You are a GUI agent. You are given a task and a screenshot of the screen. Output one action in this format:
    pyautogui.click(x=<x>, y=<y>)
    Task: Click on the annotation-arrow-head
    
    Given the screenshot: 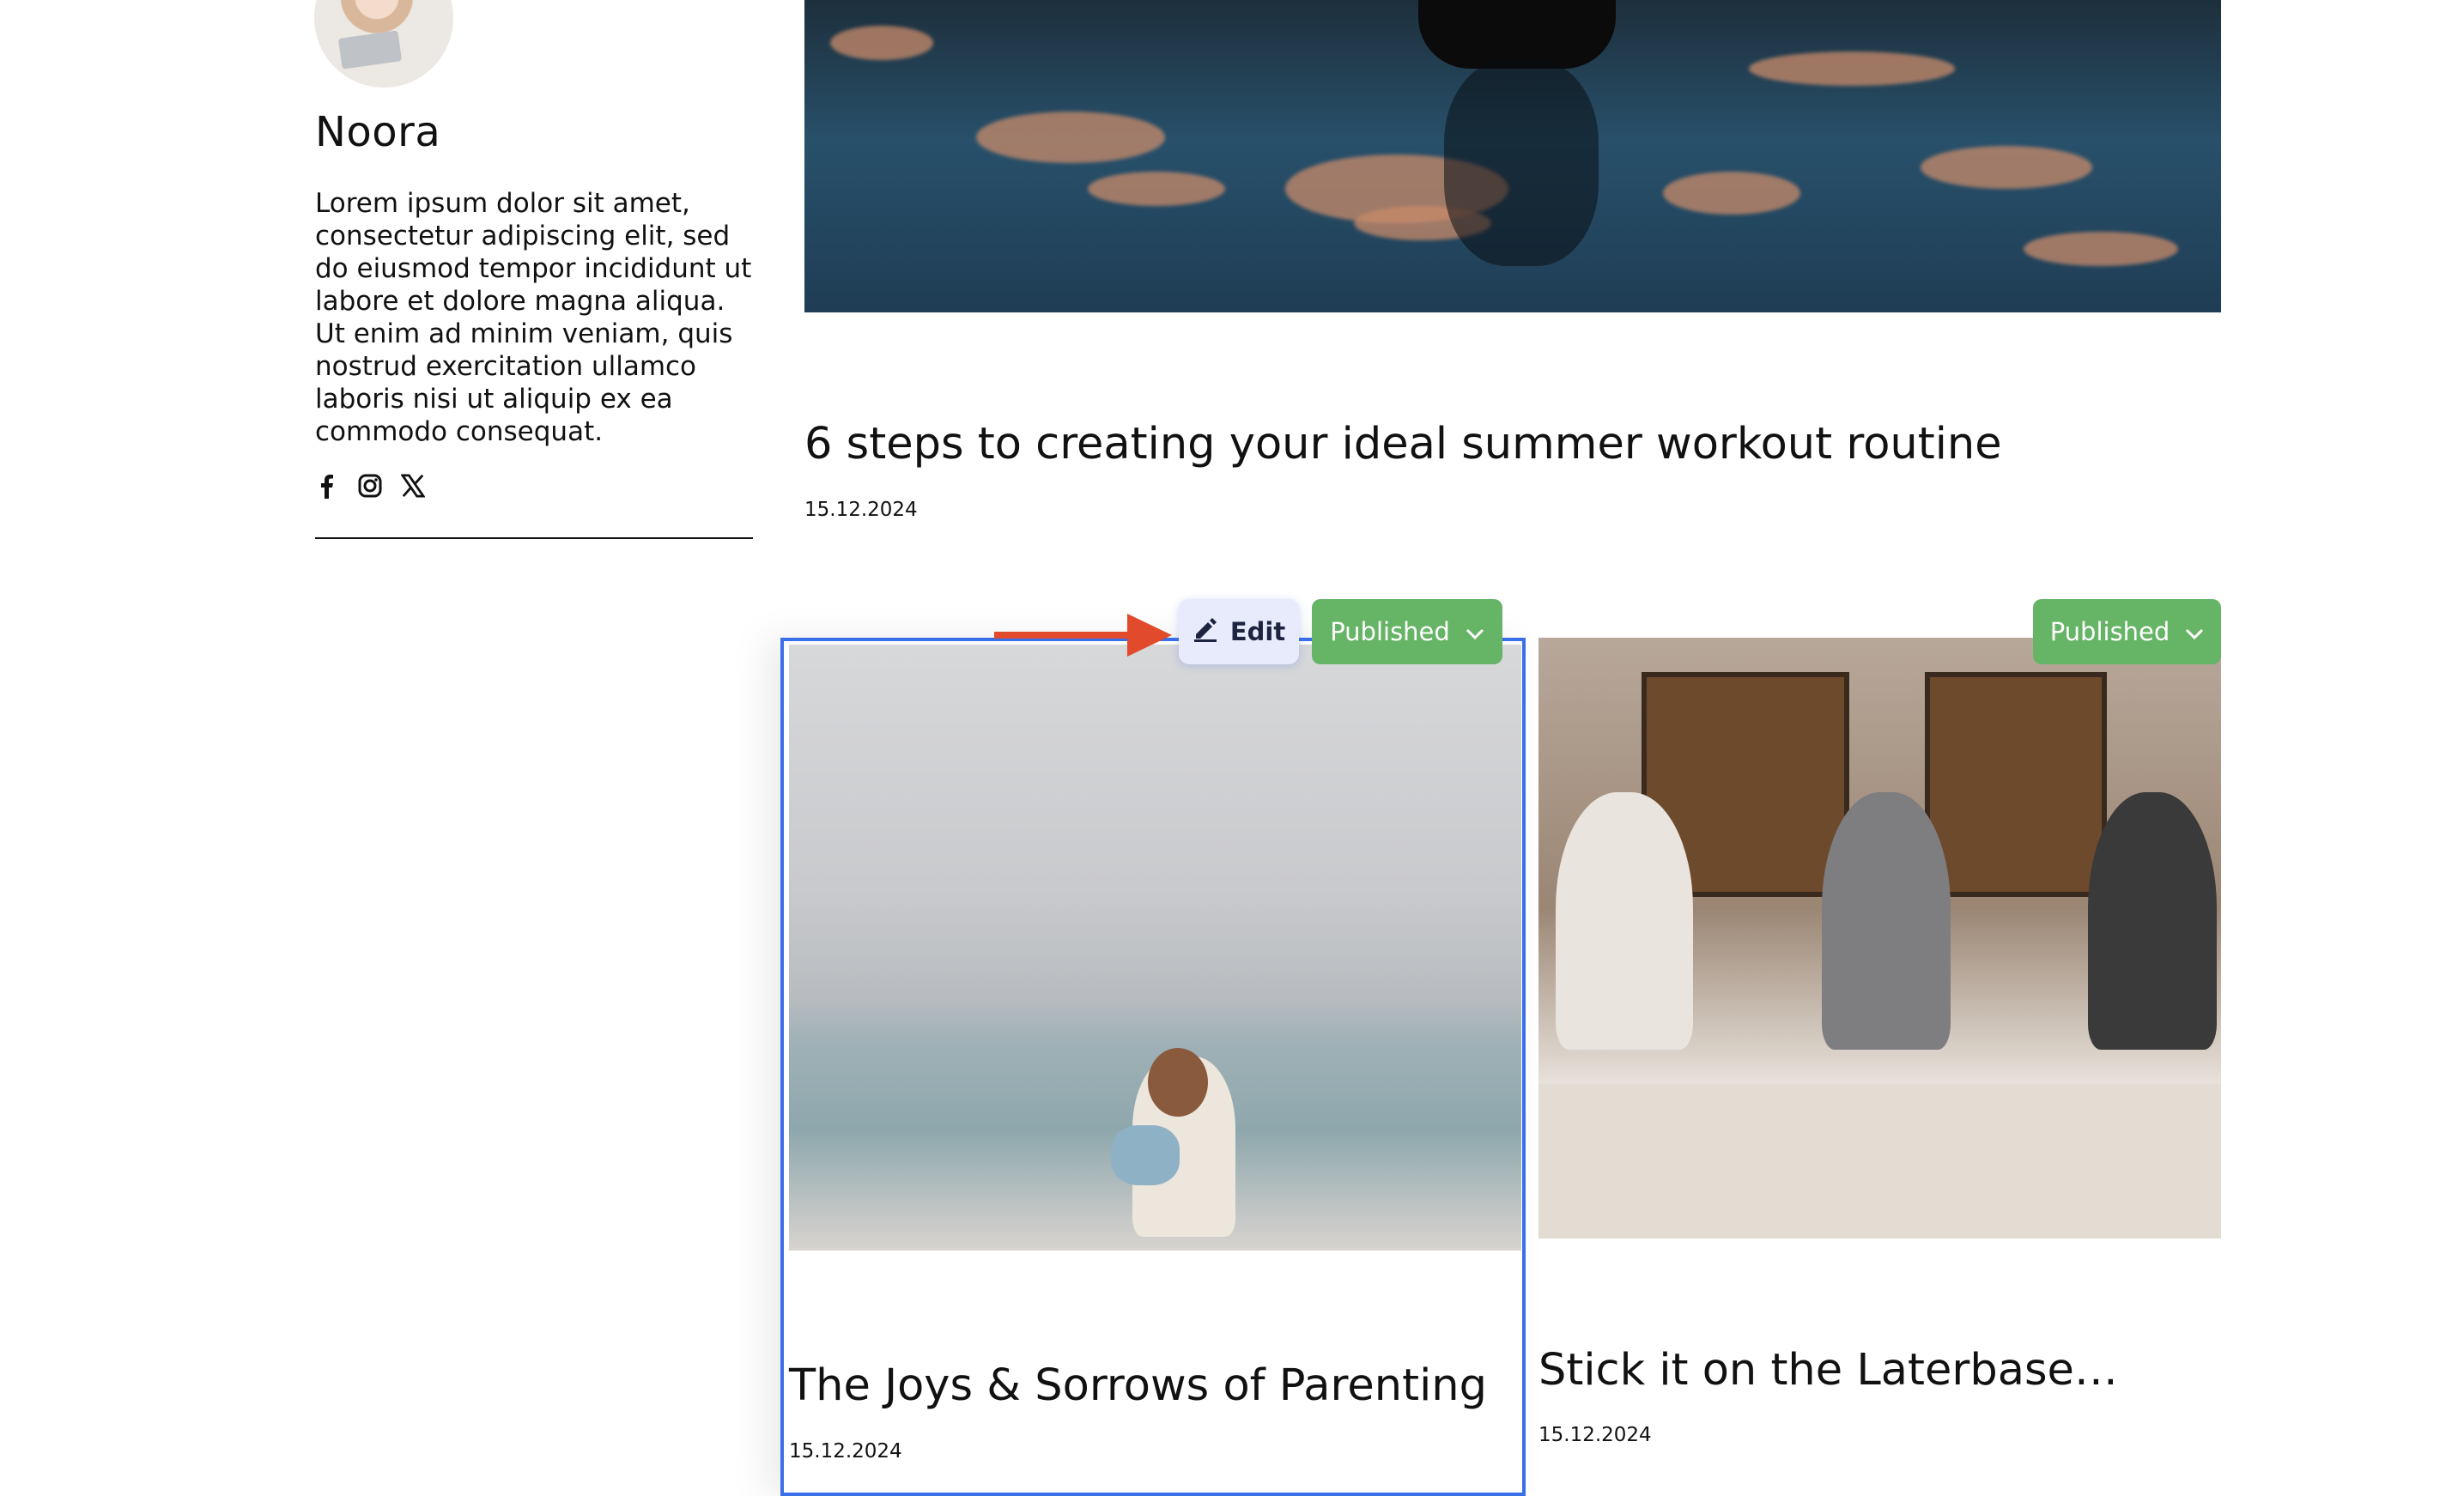 What is the action you would take?
    pyautogui.click(x=1149, y=635)
    